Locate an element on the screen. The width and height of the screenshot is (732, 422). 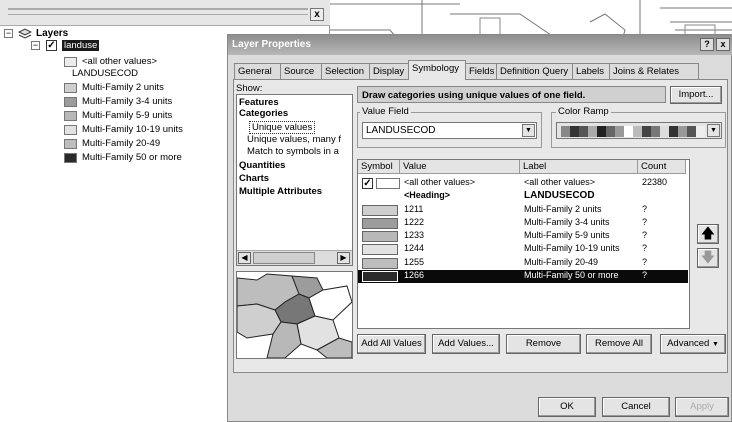
legend-label: Multi-Family 10-19 units is located at coordinates (132, 129).